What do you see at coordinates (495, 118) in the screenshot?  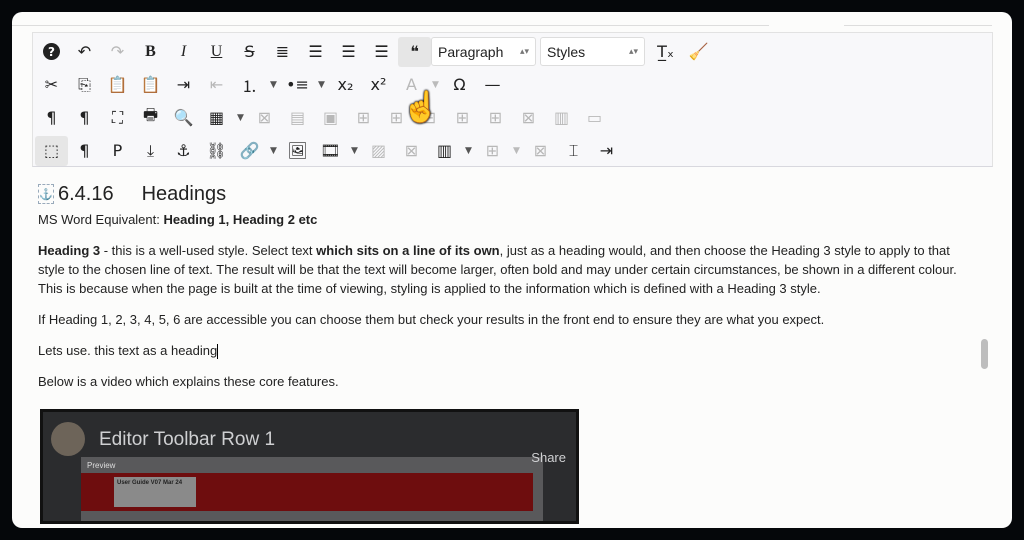 I see `insert-col-after-icon: ⊞` at bounding box center [495, 118].